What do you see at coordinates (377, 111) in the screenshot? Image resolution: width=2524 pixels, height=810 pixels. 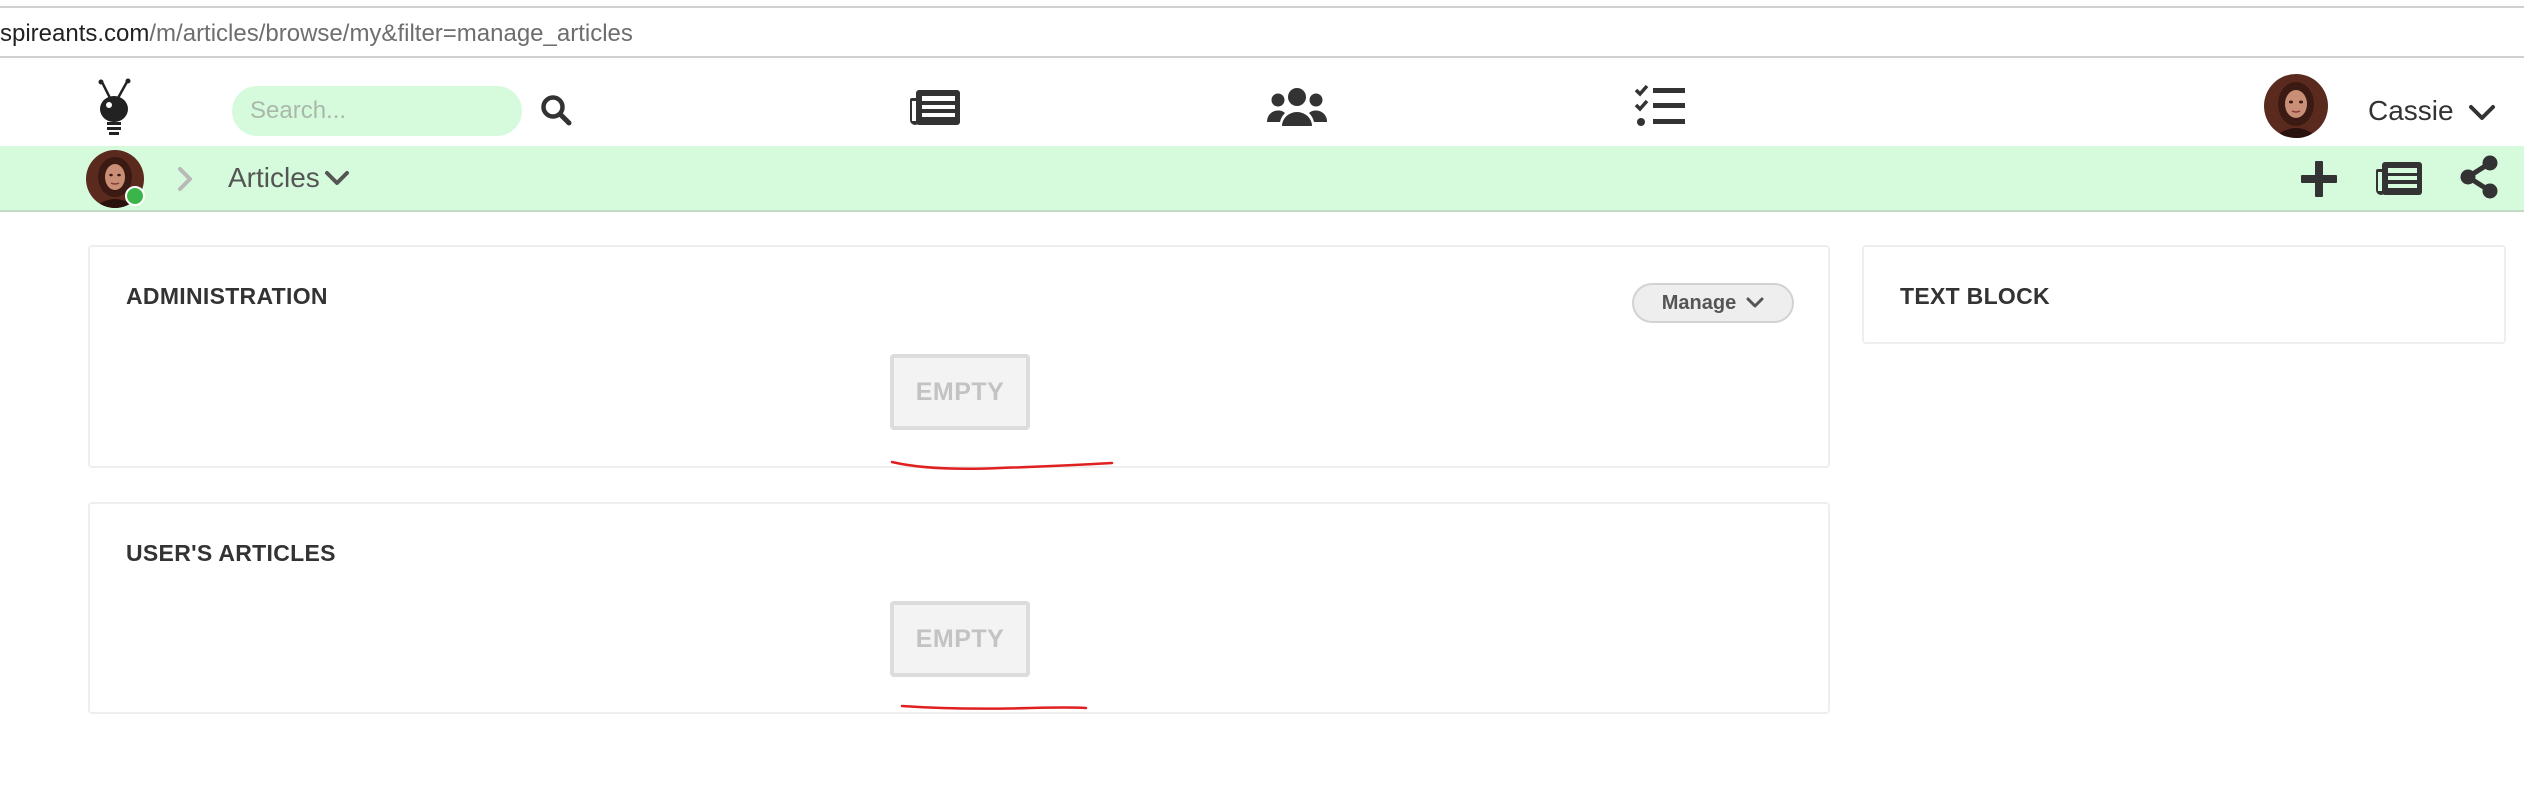 I see `search-input` at bounding box center [377, 111].